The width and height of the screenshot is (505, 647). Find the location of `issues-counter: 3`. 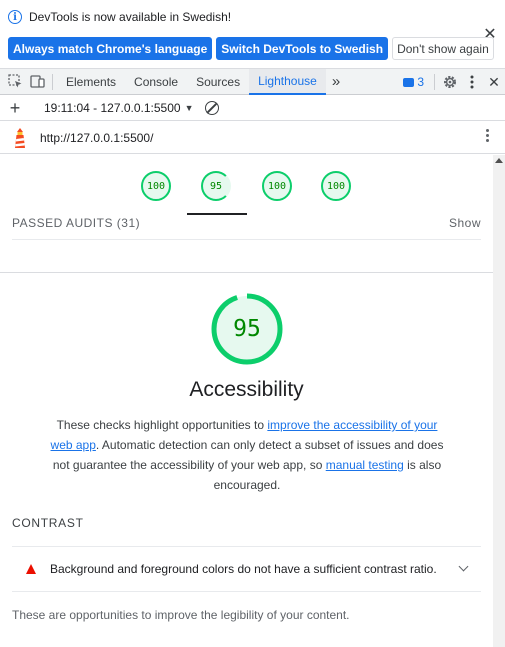

issues-counter: 3 is located at coordinates (413, 82).